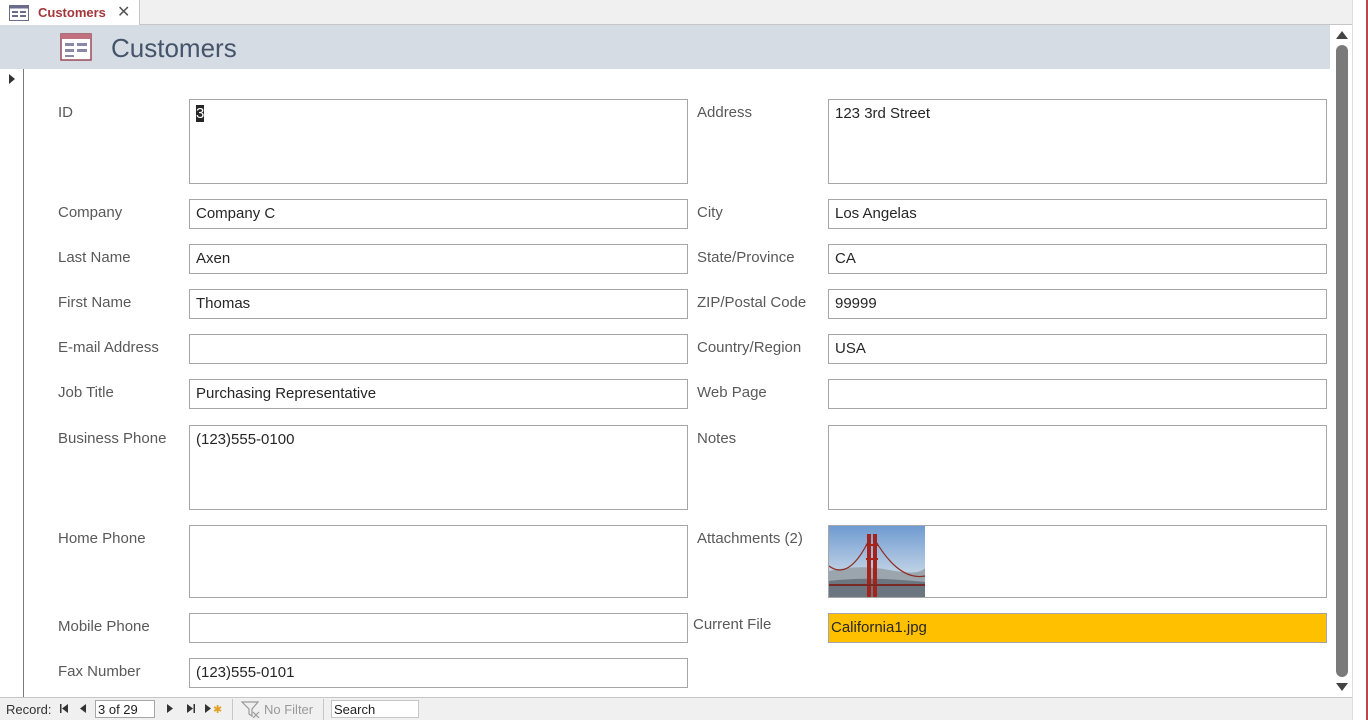  Describe the element at coordinates (710, 212) in the screenshot. I see `city-label: City` at that location.